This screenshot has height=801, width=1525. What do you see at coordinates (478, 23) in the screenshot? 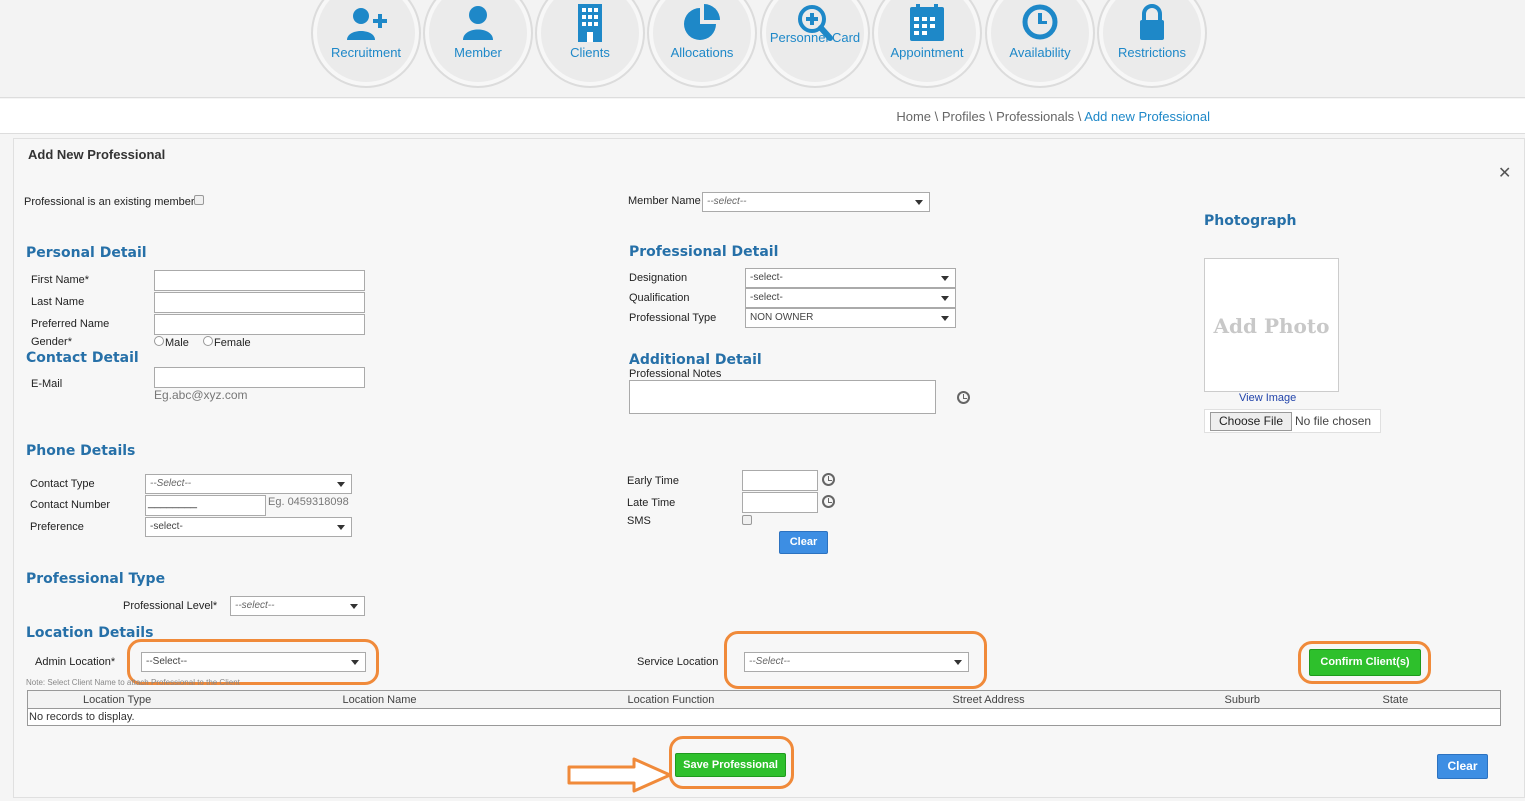
I see `user-icon` at bounding box center [478, 23].